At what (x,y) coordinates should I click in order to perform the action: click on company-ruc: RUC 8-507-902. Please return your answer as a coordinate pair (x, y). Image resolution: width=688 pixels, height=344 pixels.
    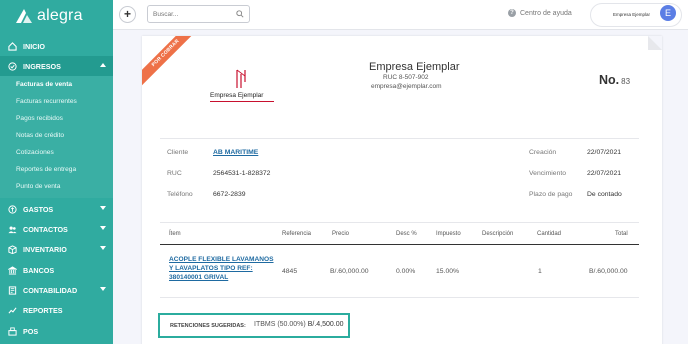
    Looking at the image, I should click on (406, 77).